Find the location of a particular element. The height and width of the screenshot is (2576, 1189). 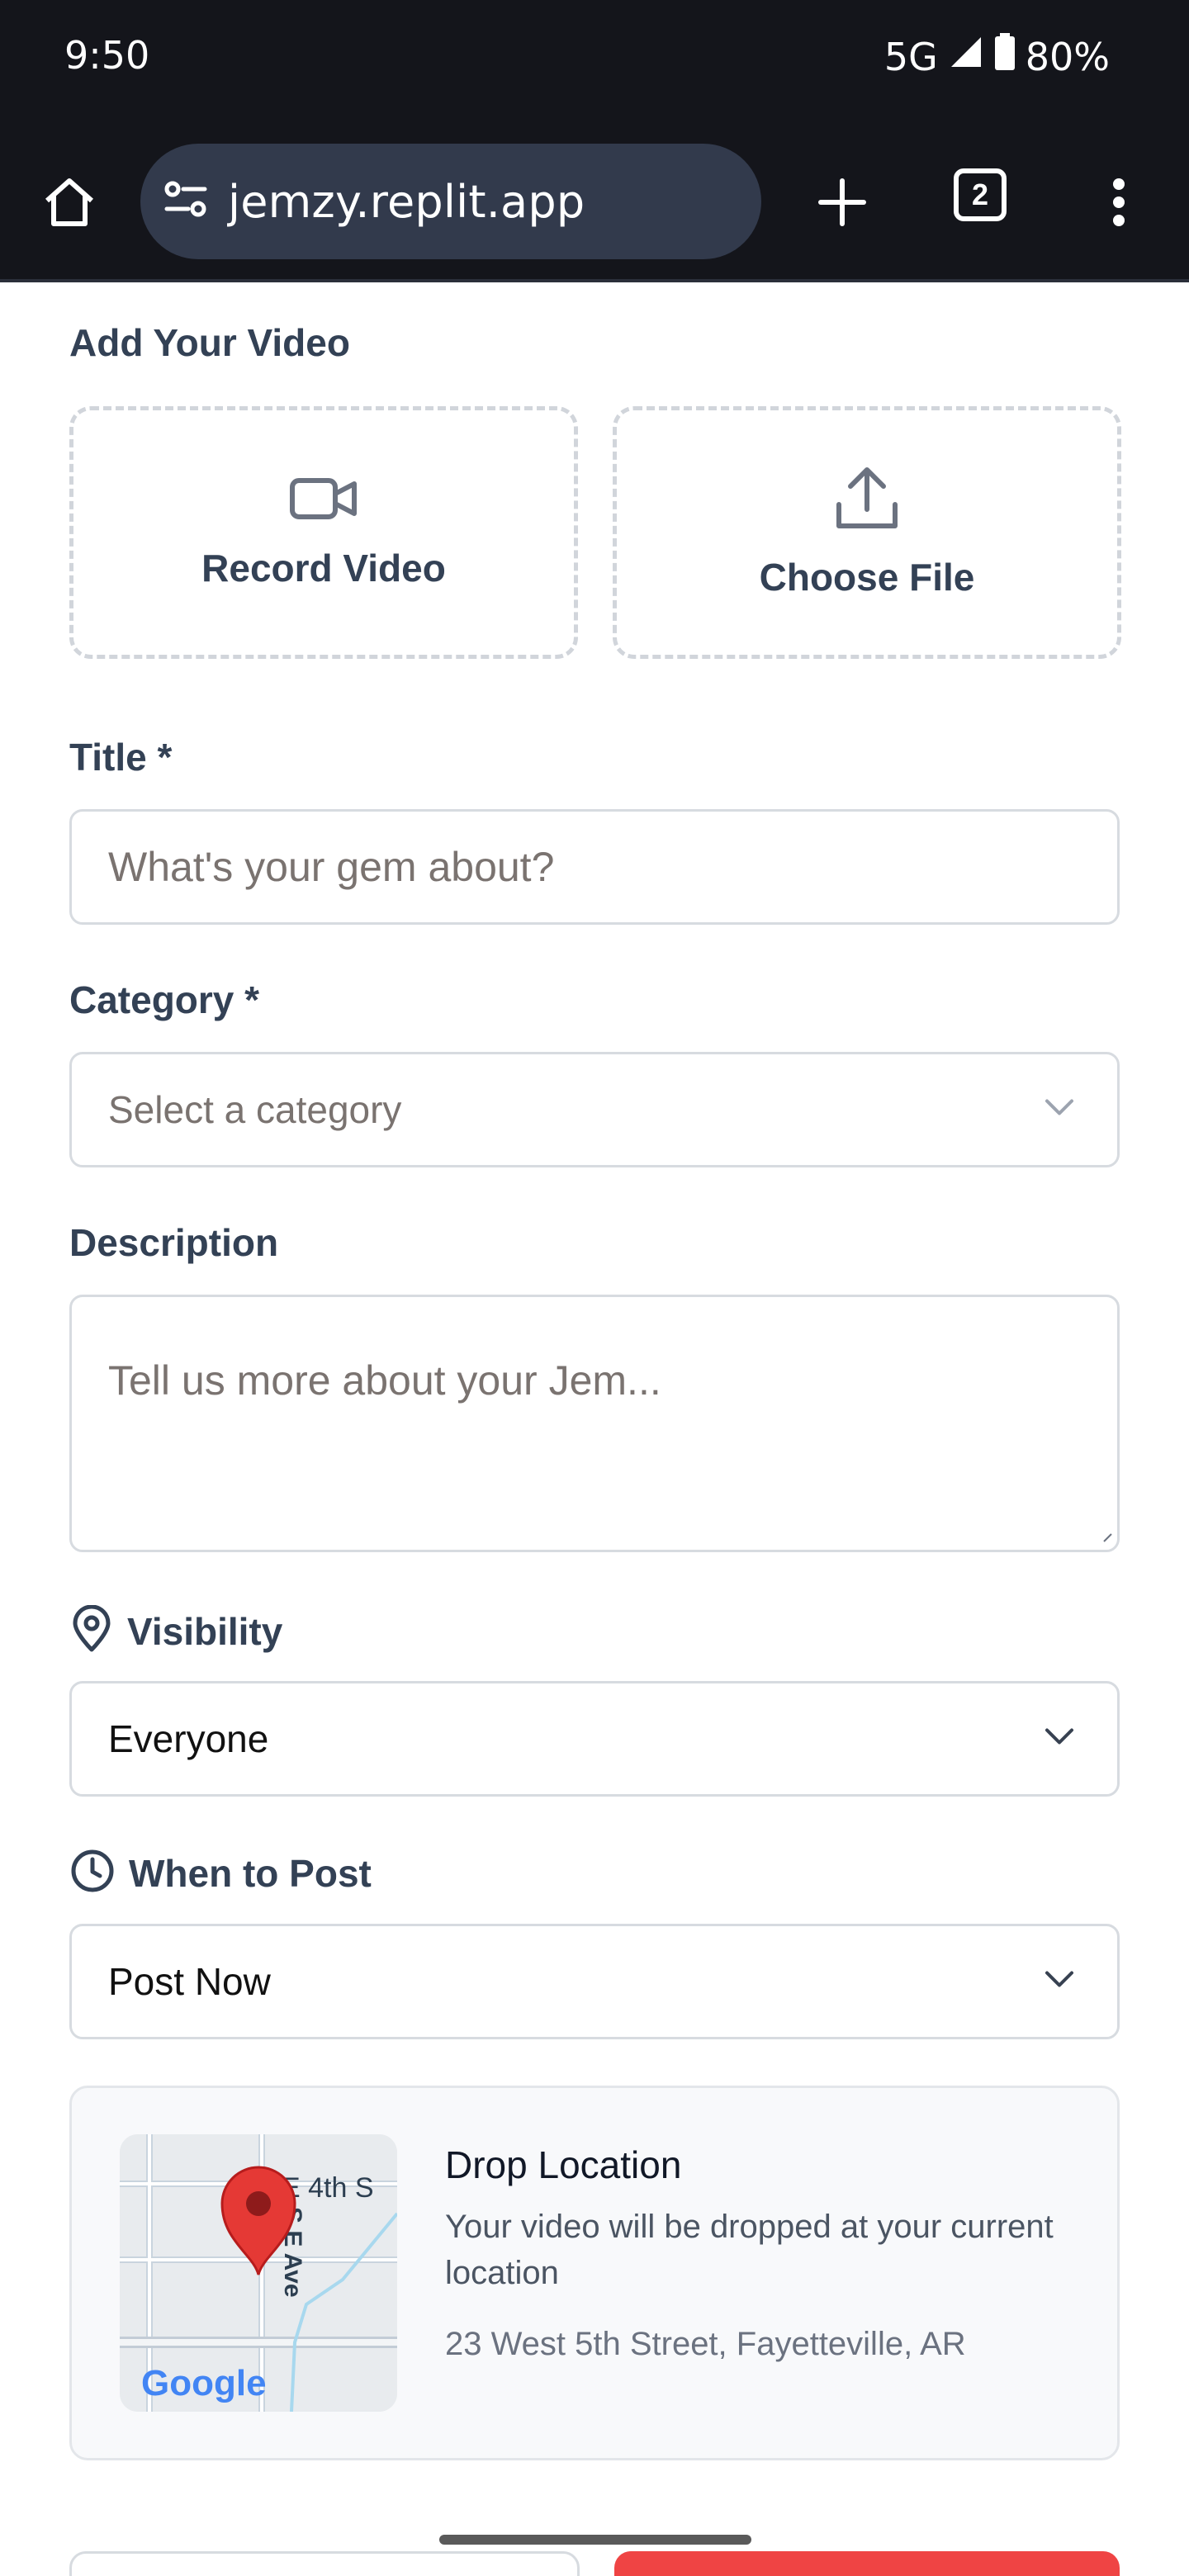

category-placeholder: Select a category is located at coordinates (255, 1109).